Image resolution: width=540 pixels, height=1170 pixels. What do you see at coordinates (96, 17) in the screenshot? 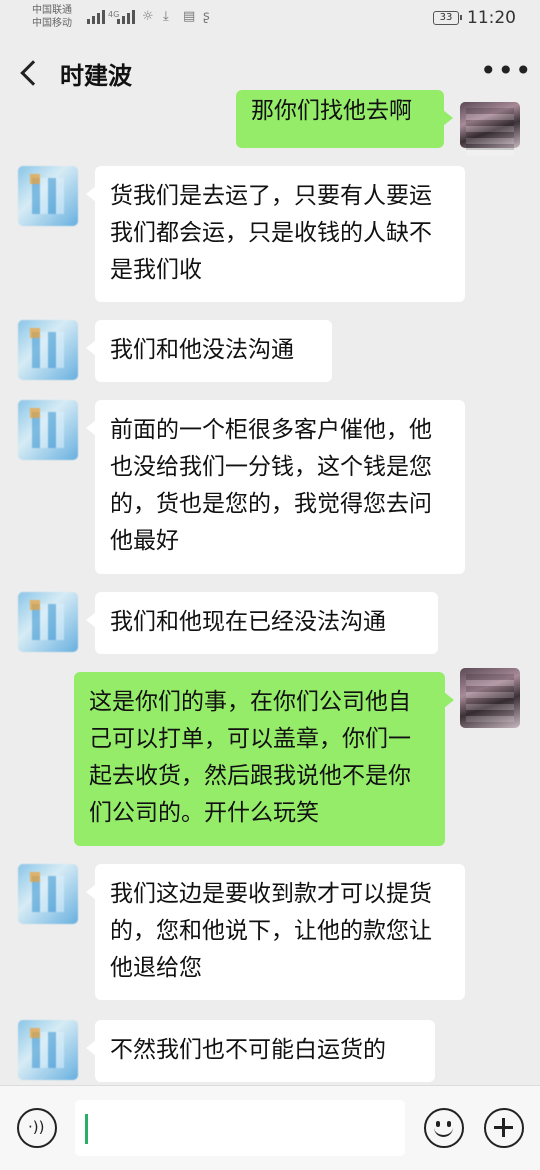
I see `signal-icon` at bounding box center [96, 17].